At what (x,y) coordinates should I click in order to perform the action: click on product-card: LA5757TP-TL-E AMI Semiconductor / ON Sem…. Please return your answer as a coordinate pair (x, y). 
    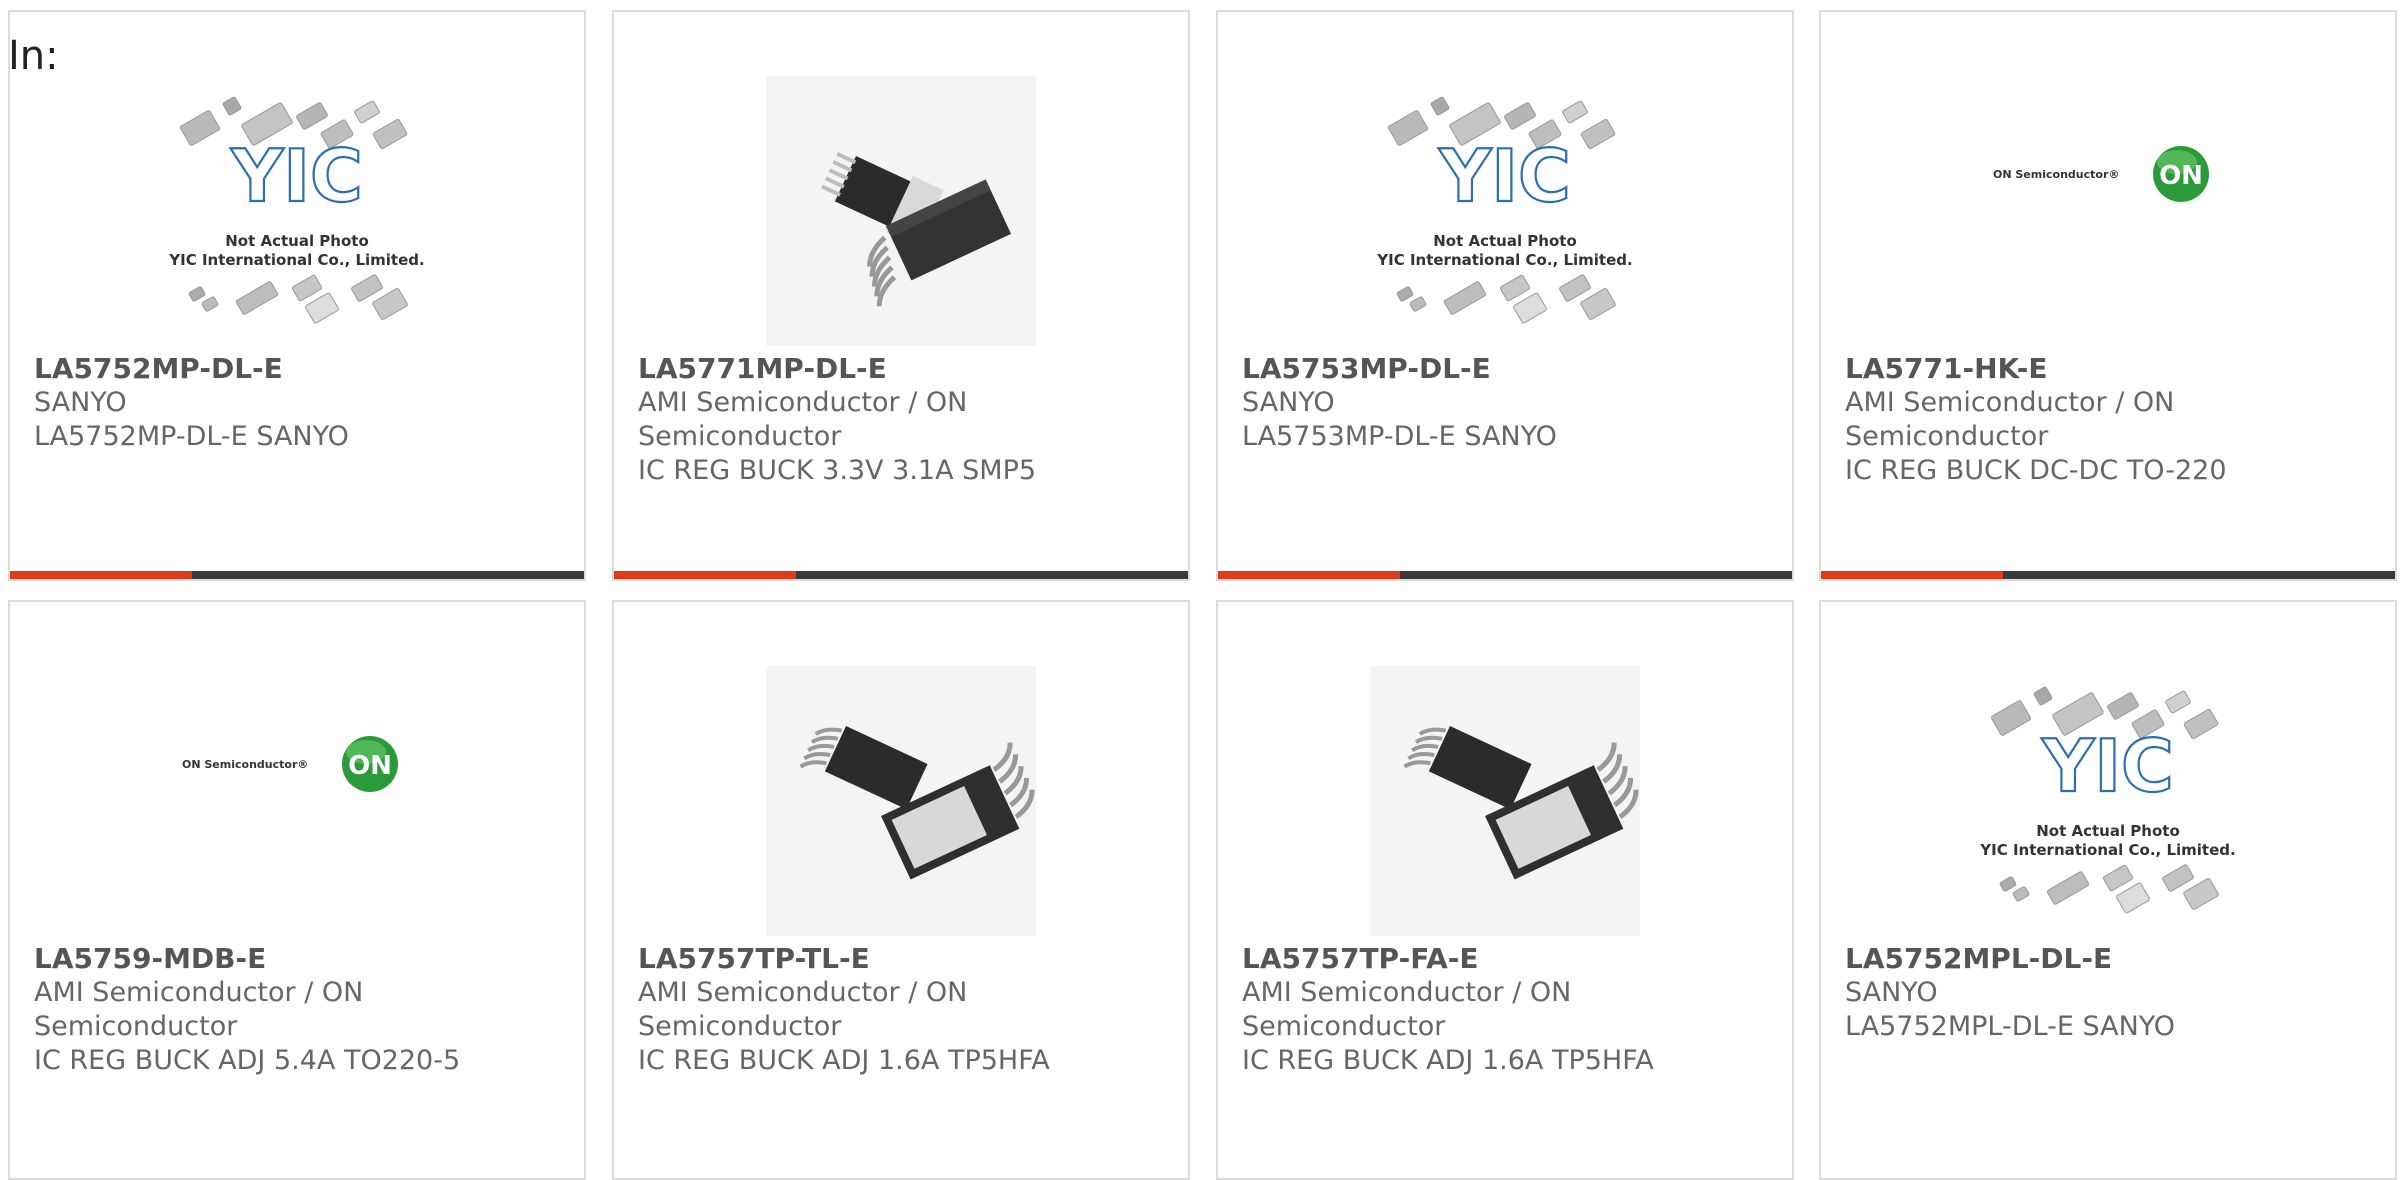
    Looking at the image, I should click on (901, 890).